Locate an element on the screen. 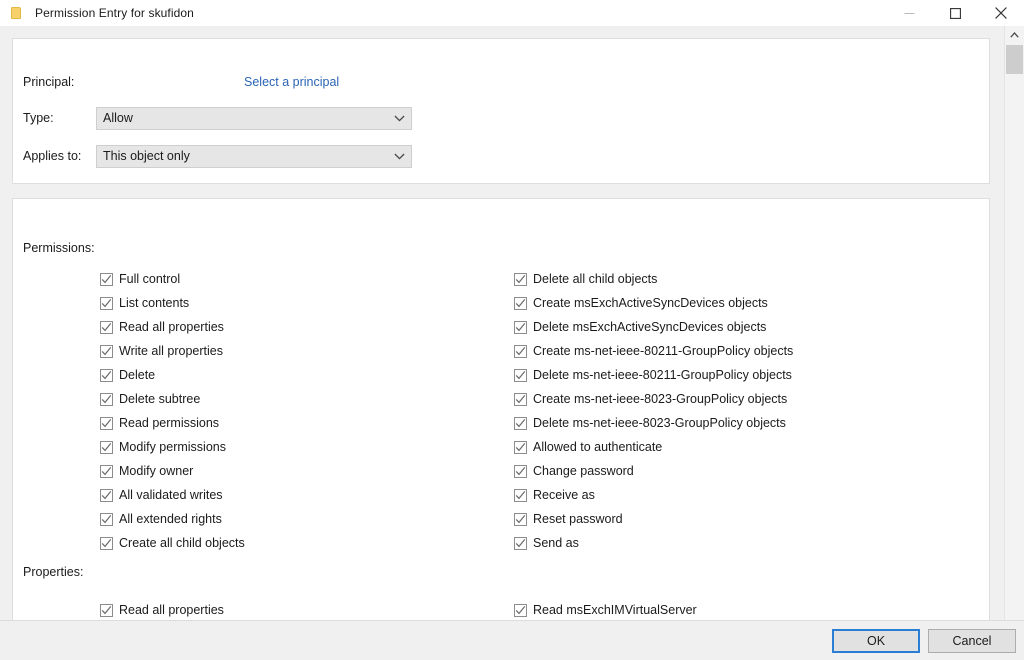  vertical-scrollbar is located at coordinates (1014, 330).